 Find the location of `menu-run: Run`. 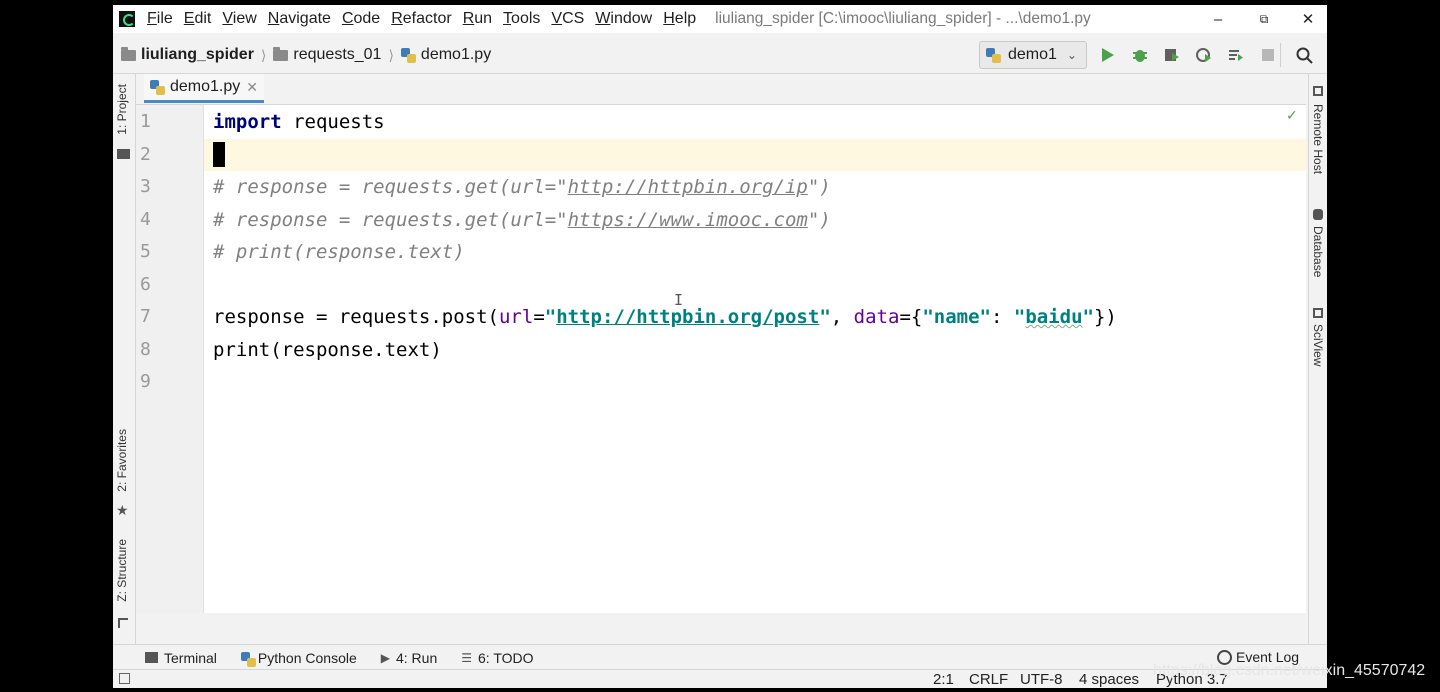

menu-run: Run is located at coordinates (477, 19).